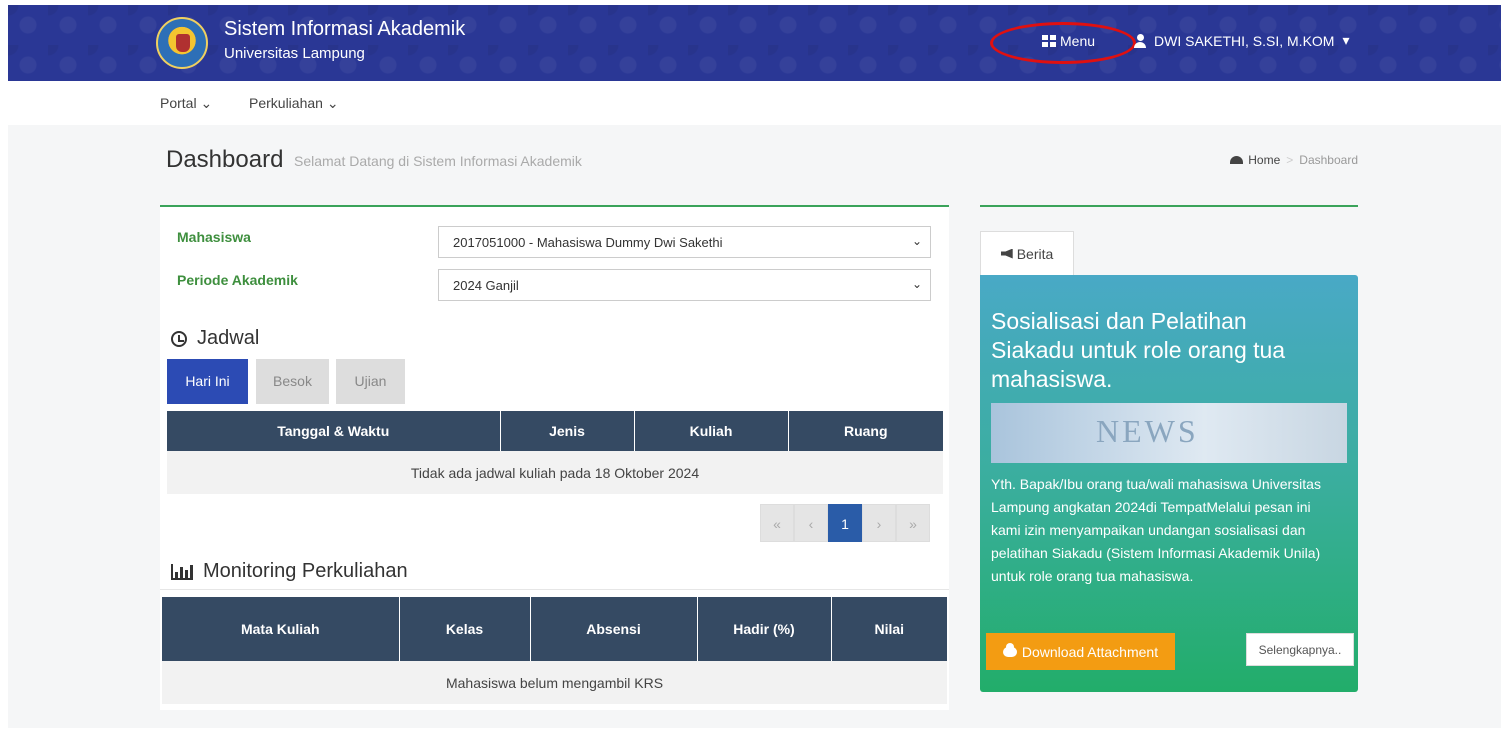 The height and width of the screenshot is (733, 1507). I want to click on jadwal-title: Jadwal, so click(228, 338).